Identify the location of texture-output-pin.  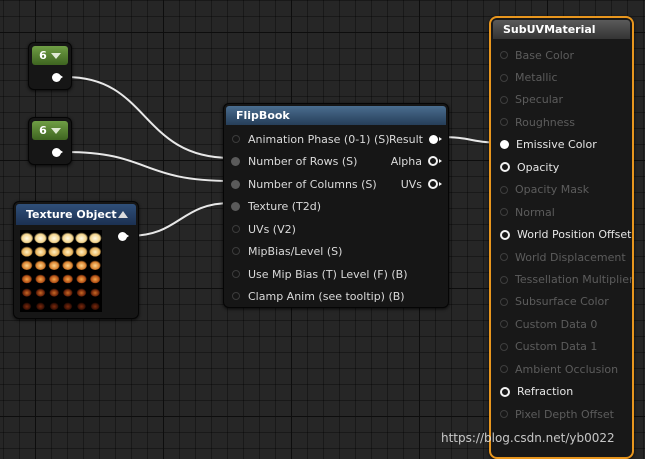
(123, 236).